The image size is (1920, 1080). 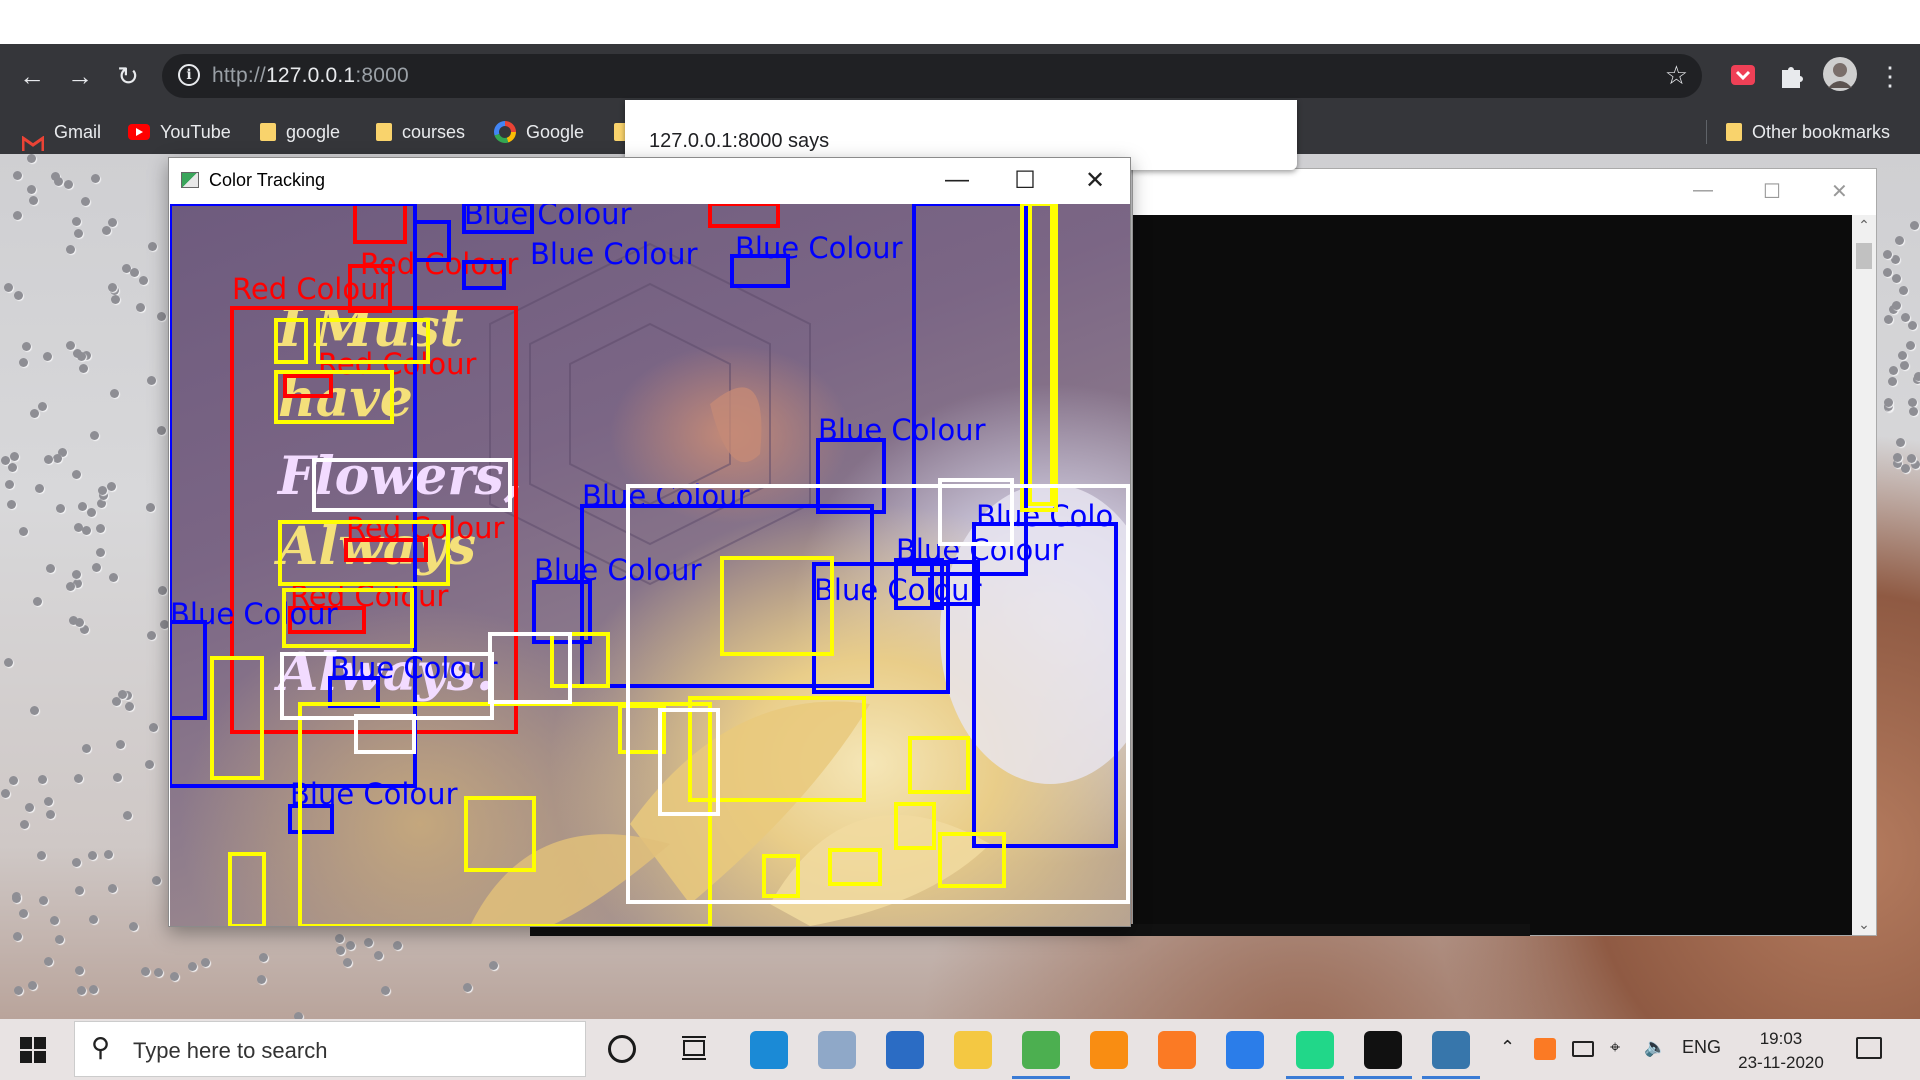 I want to click on flower-petal, so click(x=570, y=880).